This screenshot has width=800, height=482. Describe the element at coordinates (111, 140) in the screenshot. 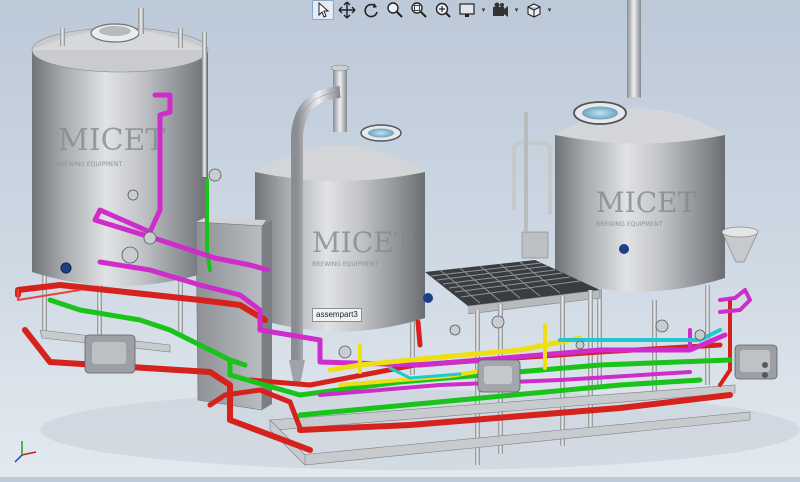

I see `left-tank-logo: MICET` at that location.